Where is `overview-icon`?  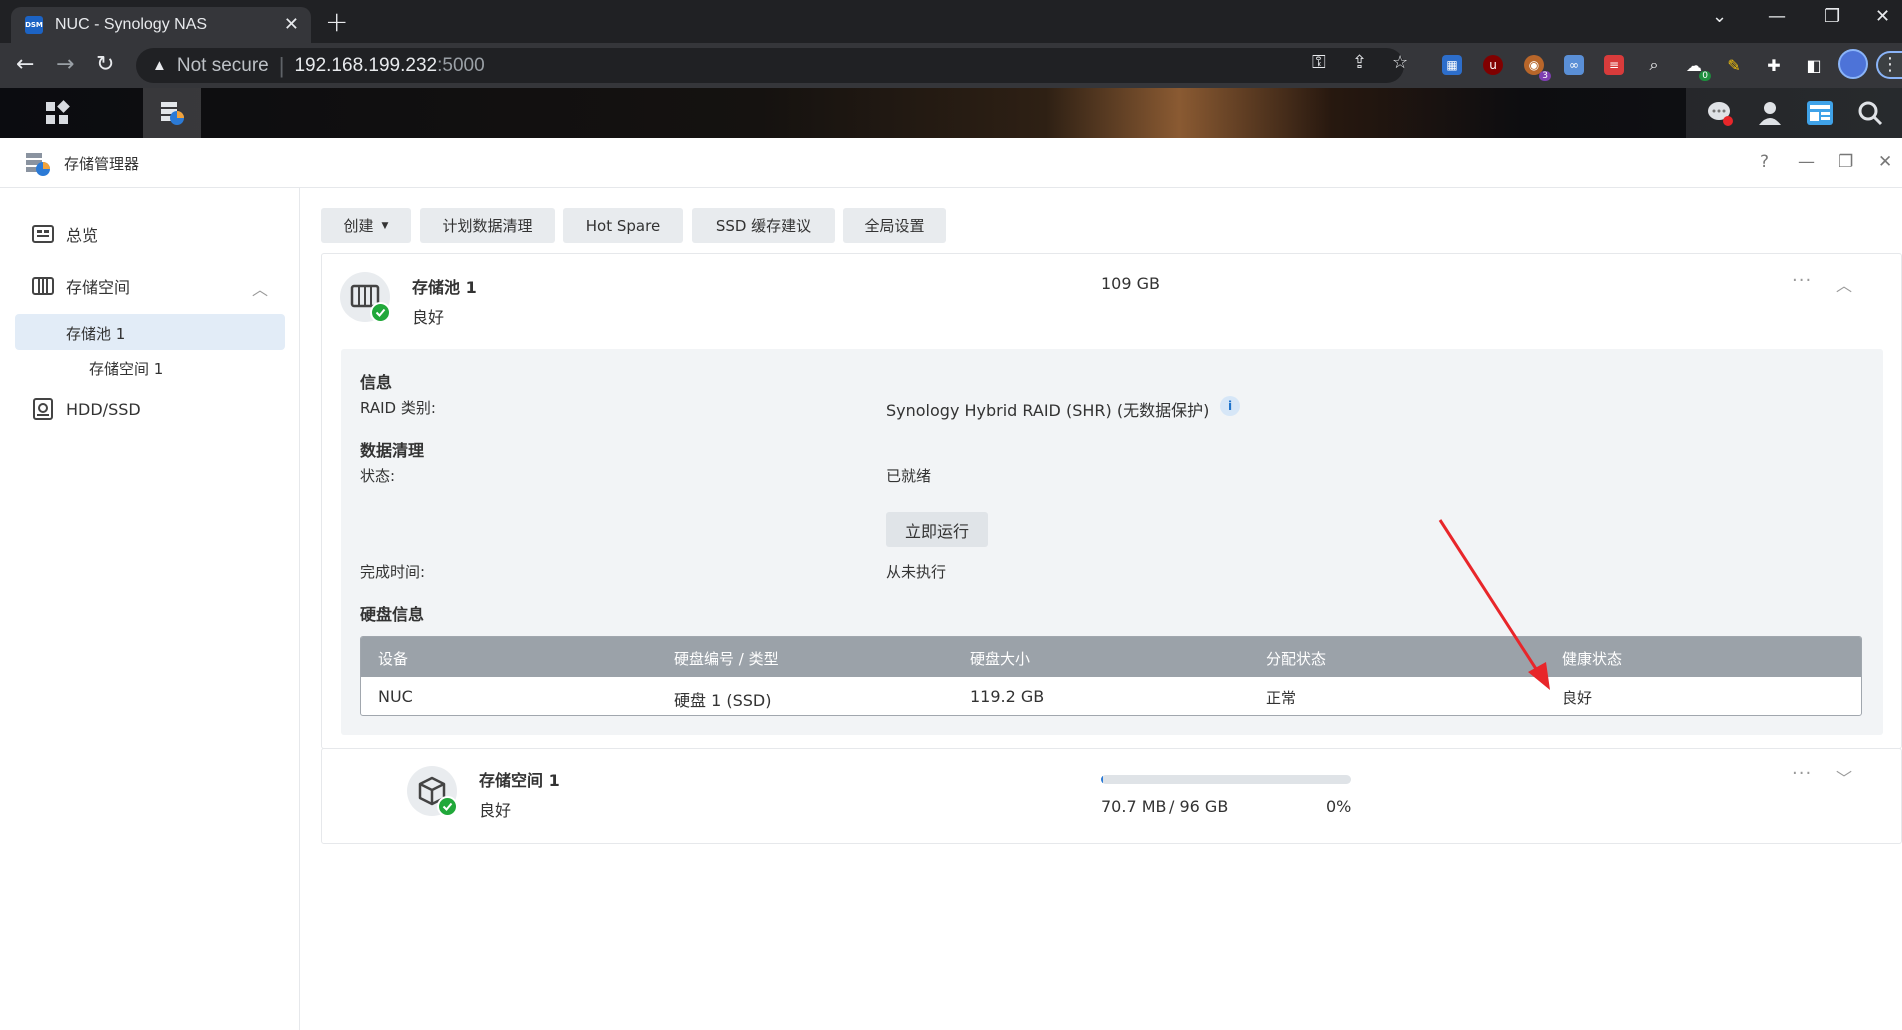 overview-icon is located at coordinates (43, 234).